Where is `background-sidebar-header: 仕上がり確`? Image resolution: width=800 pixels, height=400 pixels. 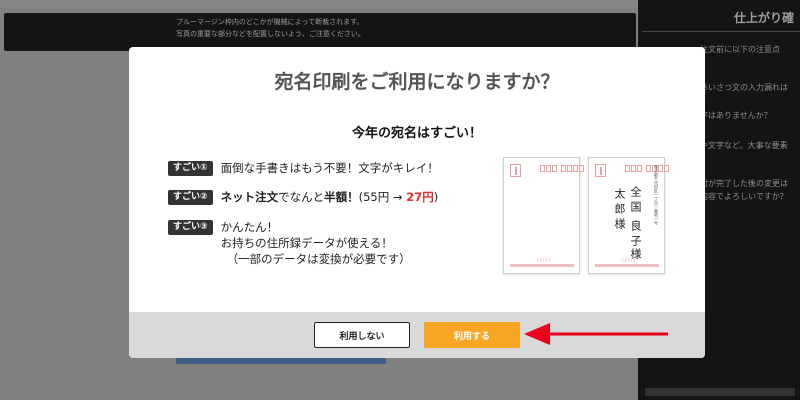 background-sidebar-header: 仕上がり確 is located at coordinates (721, 19).